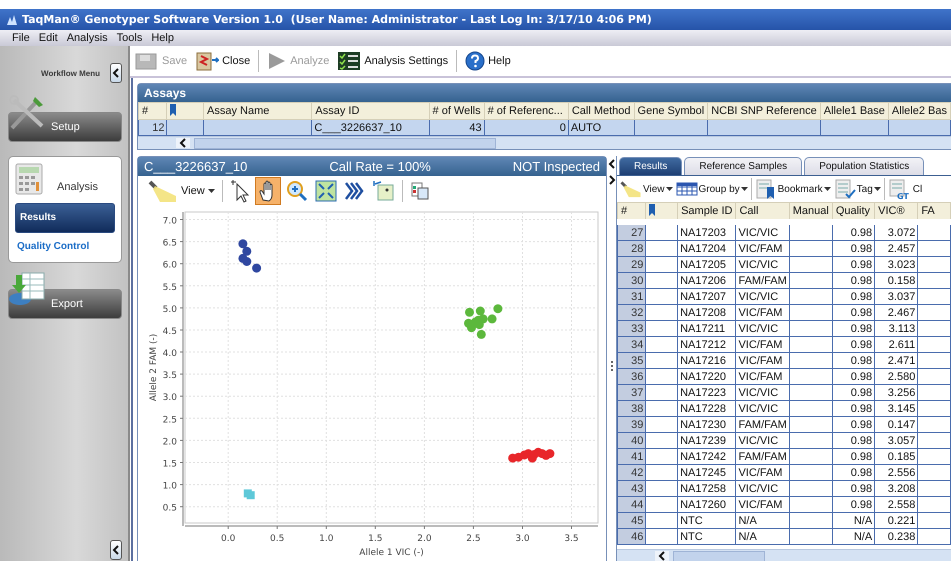 The image size is (951, 561). Describe the element at coordinates (632, 408) in the screenshot. I see `row-number: 38` at that location.